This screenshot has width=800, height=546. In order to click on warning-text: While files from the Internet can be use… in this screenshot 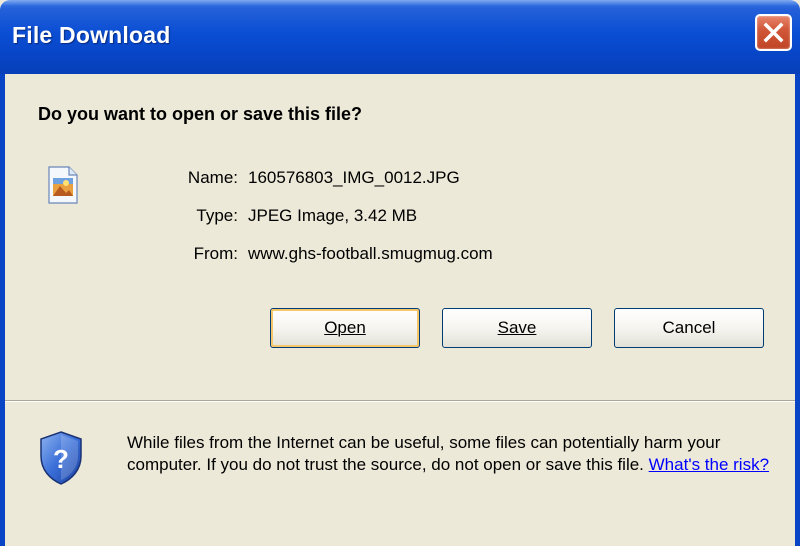, I will do `click(424, 453)`.